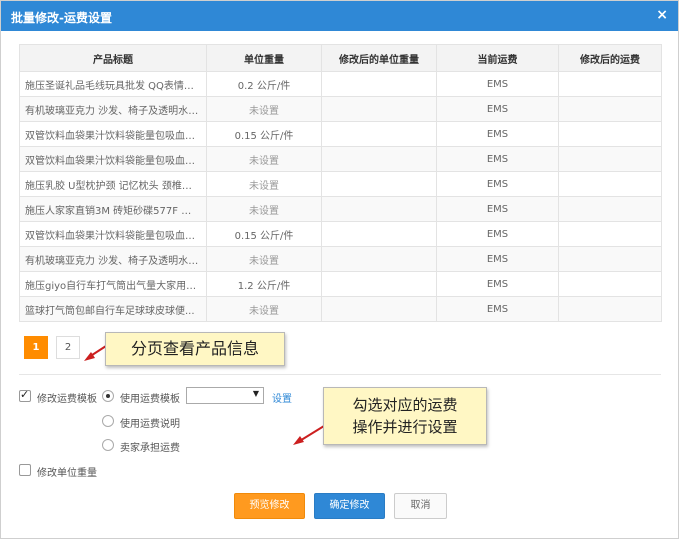 The width and height of the screenshot is (679, 539). I want to click on table-header-row: 产品标题 单位重量 修改后的单位重量 当前运费 修改后的运费, so click(340, 58).